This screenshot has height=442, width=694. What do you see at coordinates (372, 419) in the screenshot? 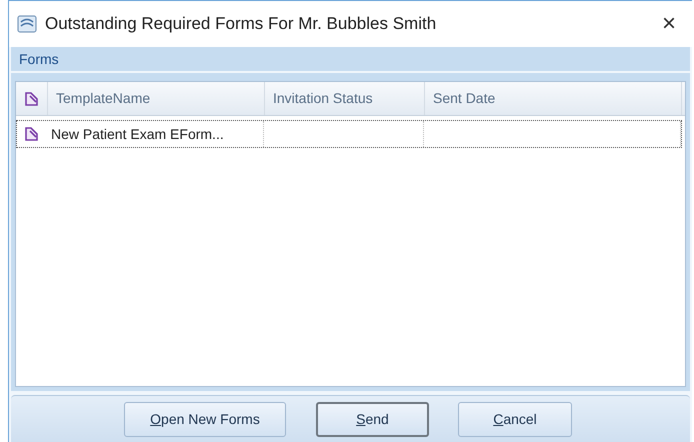
I see `dialog-button: Send` at bounding box center [372, 419].